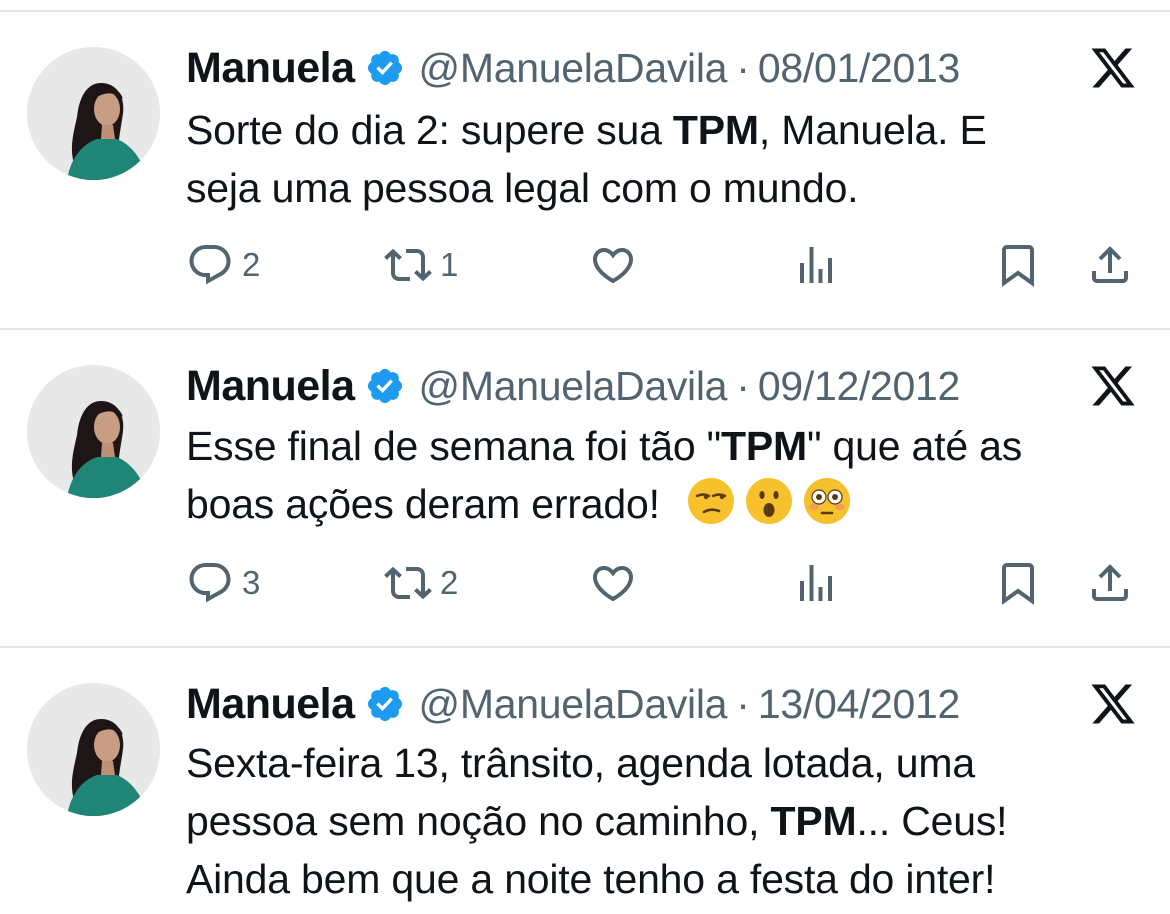 This screenshot has height=914, width=1170. Describe the element at coordinates (859, 704) in the screenshot. I see `tweet-date: 13/04/2012` at that location.